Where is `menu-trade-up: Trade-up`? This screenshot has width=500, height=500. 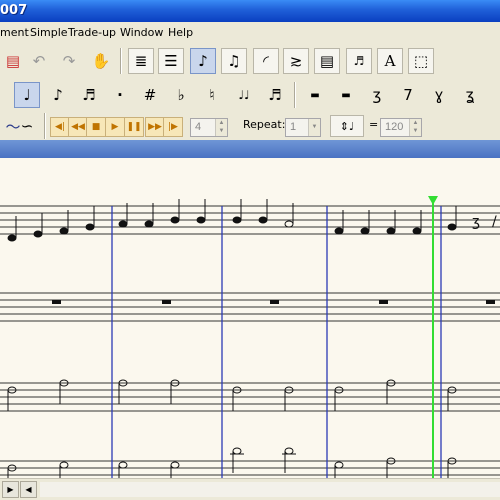
menu-trade-up: Trade-up is located at coordinates (92, 32).